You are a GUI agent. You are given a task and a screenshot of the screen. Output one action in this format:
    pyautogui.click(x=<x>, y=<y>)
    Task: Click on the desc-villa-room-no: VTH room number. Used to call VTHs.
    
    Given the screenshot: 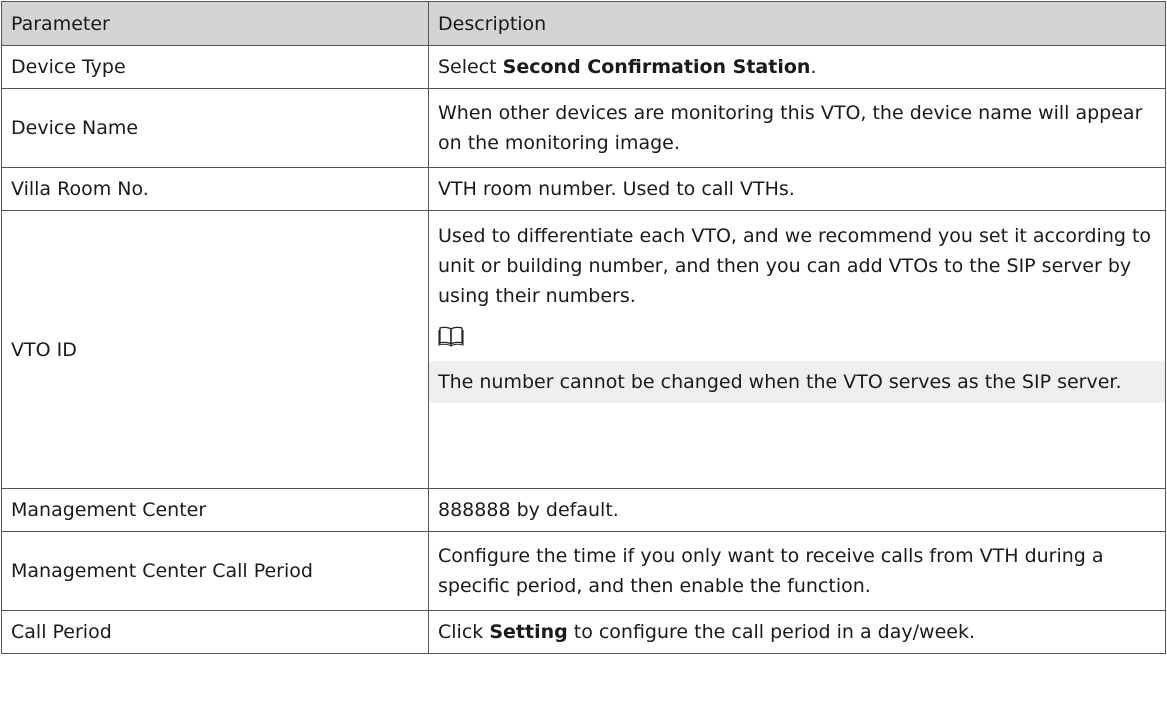 What is the action you would take?
    pyautogui.click(x=797, y=189)
    